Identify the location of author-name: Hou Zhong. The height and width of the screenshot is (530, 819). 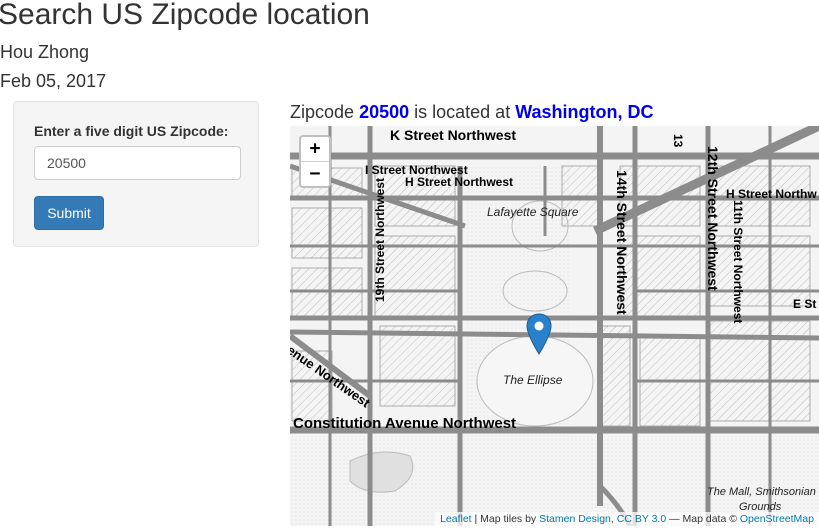
(45, 52).